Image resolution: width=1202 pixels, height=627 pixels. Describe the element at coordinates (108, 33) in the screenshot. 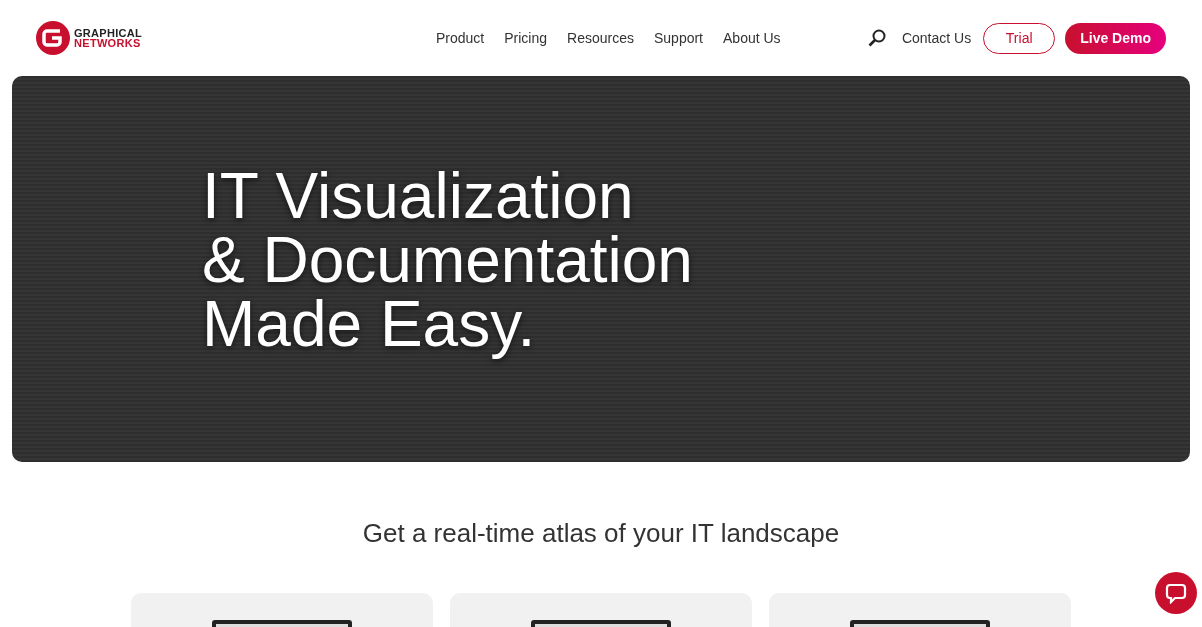

I see `logo-text: GRAPHICAL` at that location.